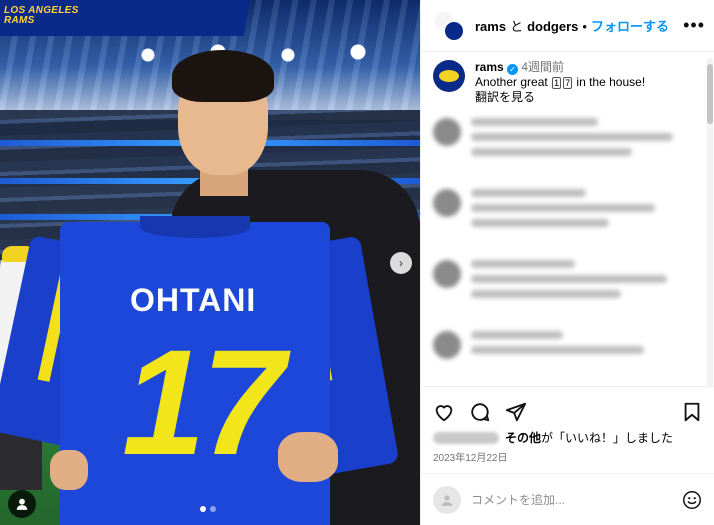 The height and width of the screenshot is (525, 714). What do you see at coordinates (568, 412) in the screenshot?
I see `action-icons` at bounding box center [568, 412].